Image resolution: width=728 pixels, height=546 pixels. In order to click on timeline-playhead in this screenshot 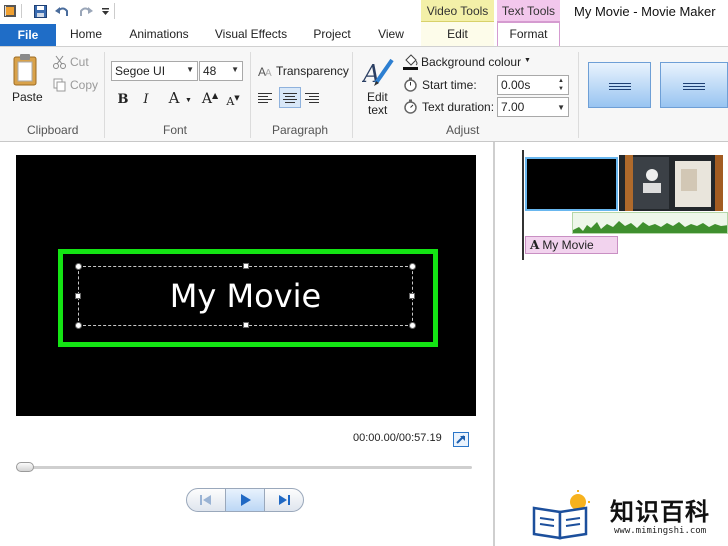, I will do `click(523, 205)`.